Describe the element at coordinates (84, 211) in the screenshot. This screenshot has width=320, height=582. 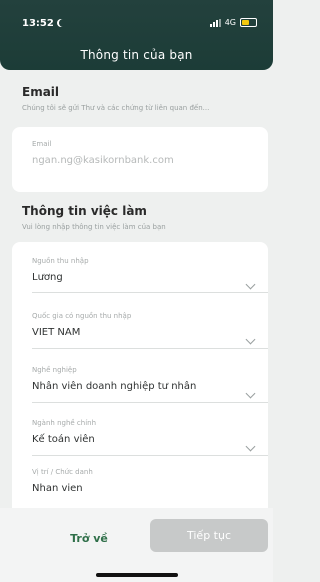
I see `job-section-title: Thông tin việc làm` at that location.